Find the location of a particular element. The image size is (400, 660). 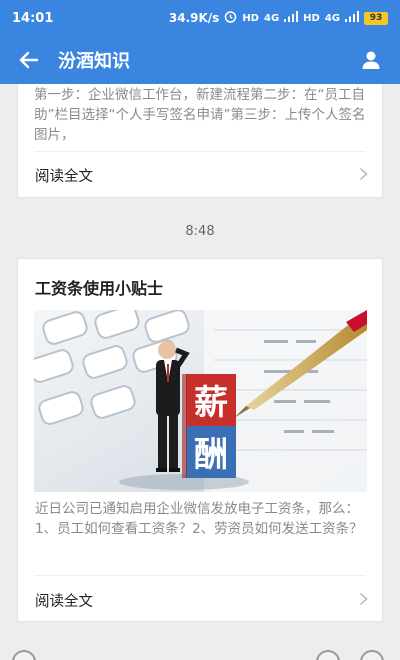

alarm-icon is located at coordinates (230, 18).